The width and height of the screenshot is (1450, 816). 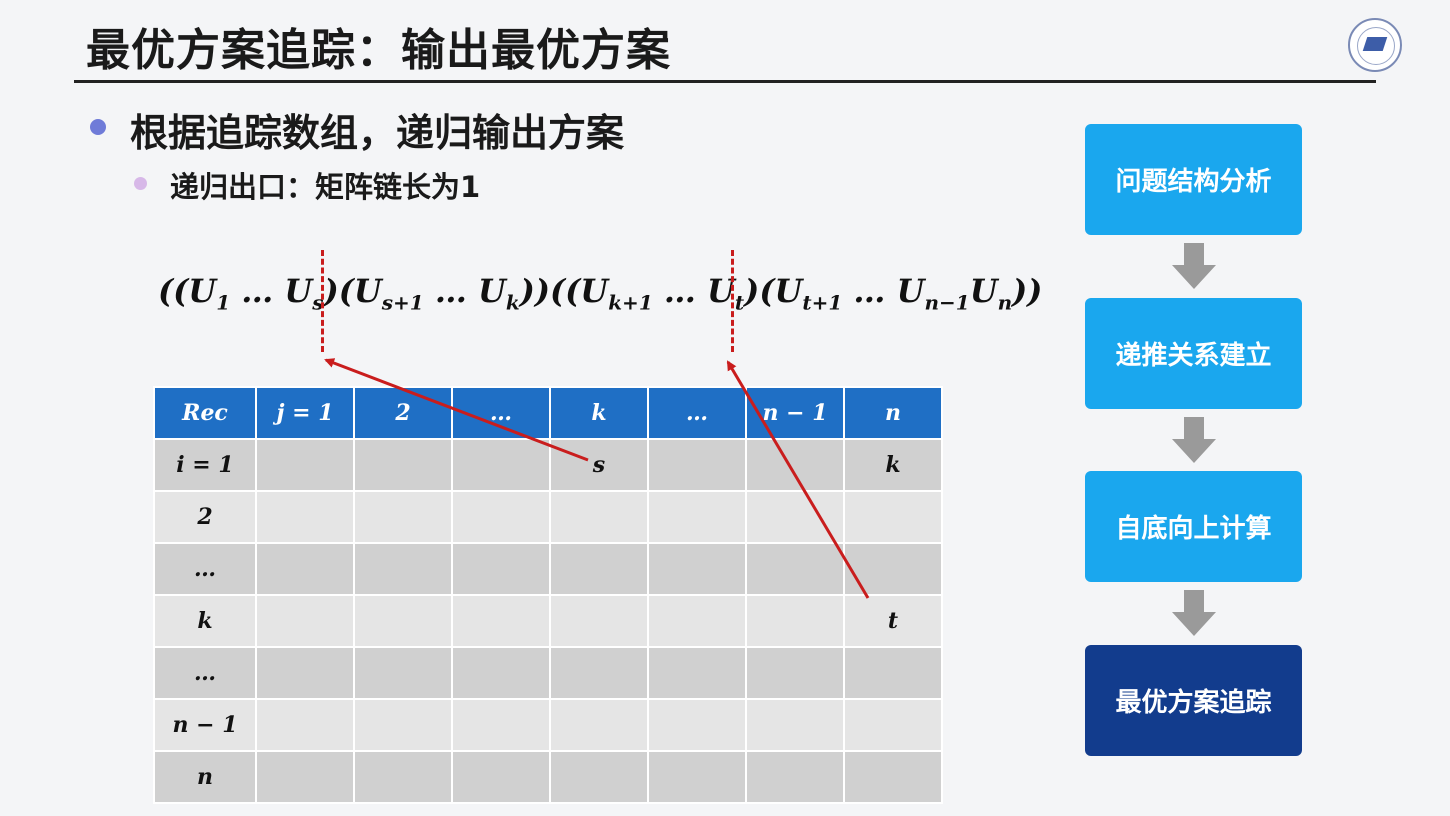 I want to click on table-row: n − 1, so click(x=548, y=725).